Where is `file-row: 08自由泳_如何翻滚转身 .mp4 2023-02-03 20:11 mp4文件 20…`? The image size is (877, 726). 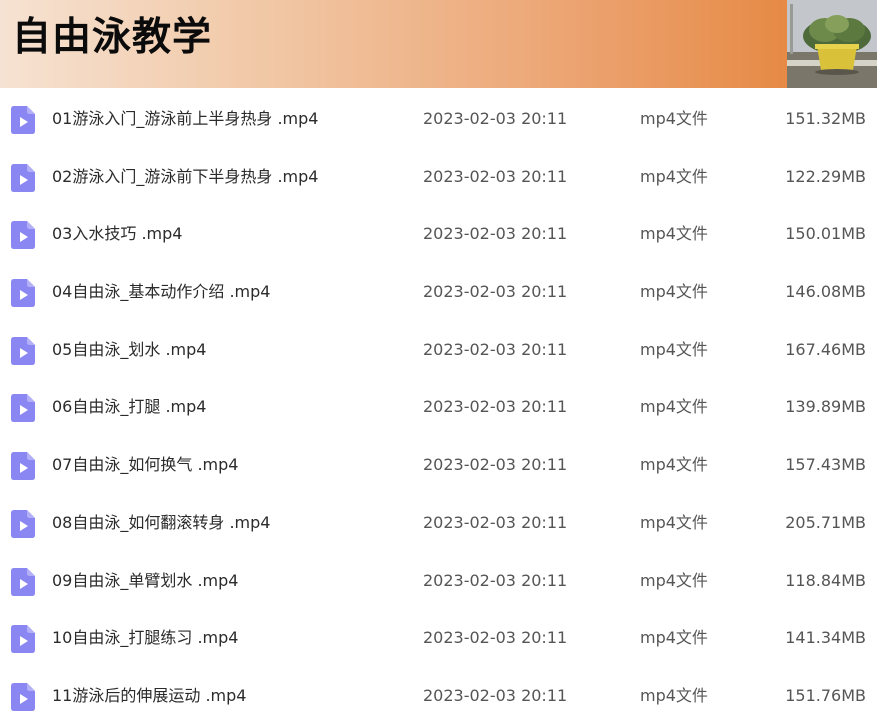
file-row: 08自由泳_如何翻滚转身 .mp4 2023-02-03 20:11 mp4文件 20… is located at coordinates (438, 523).